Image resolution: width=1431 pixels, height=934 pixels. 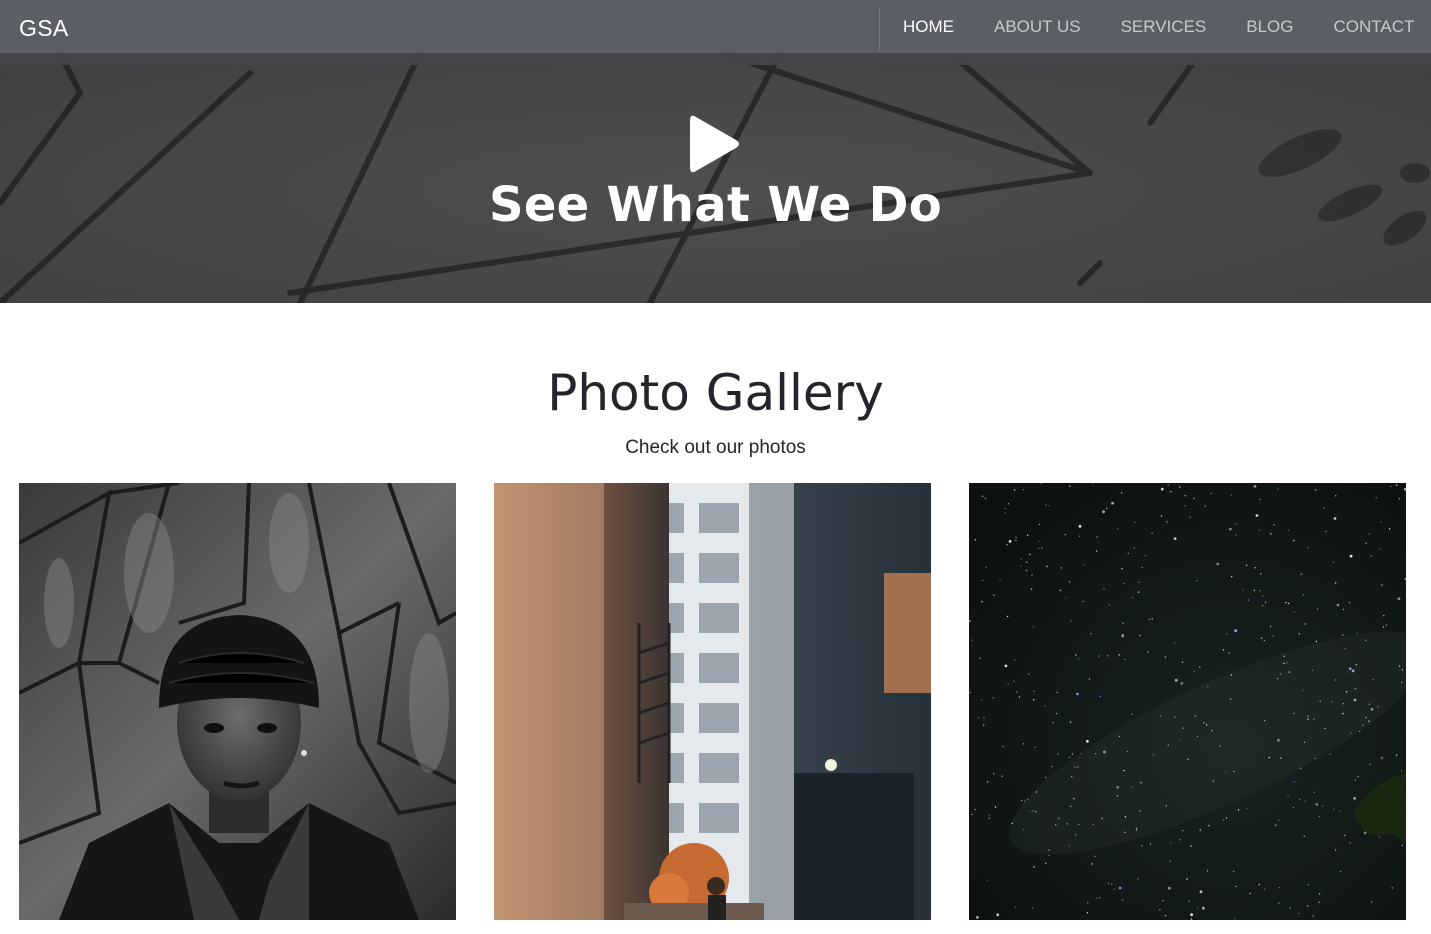 I want to click on nav-link-about-us: ABOUT US, so click(x=1037, y=27).